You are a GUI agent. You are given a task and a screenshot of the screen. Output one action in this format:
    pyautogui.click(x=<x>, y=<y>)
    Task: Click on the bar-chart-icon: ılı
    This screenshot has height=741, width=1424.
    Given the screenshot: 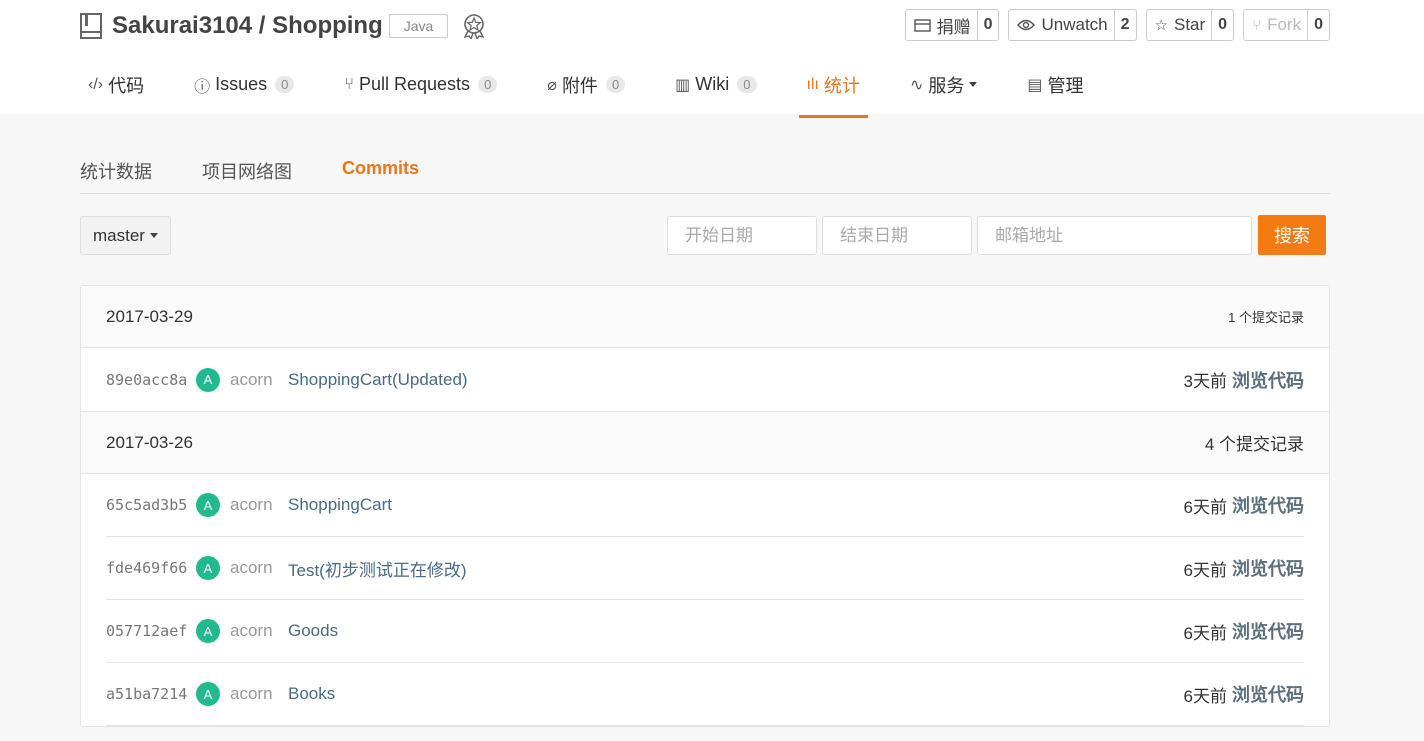 What is the action you would take?
    pyautogui.click(x=812, y=84)
    